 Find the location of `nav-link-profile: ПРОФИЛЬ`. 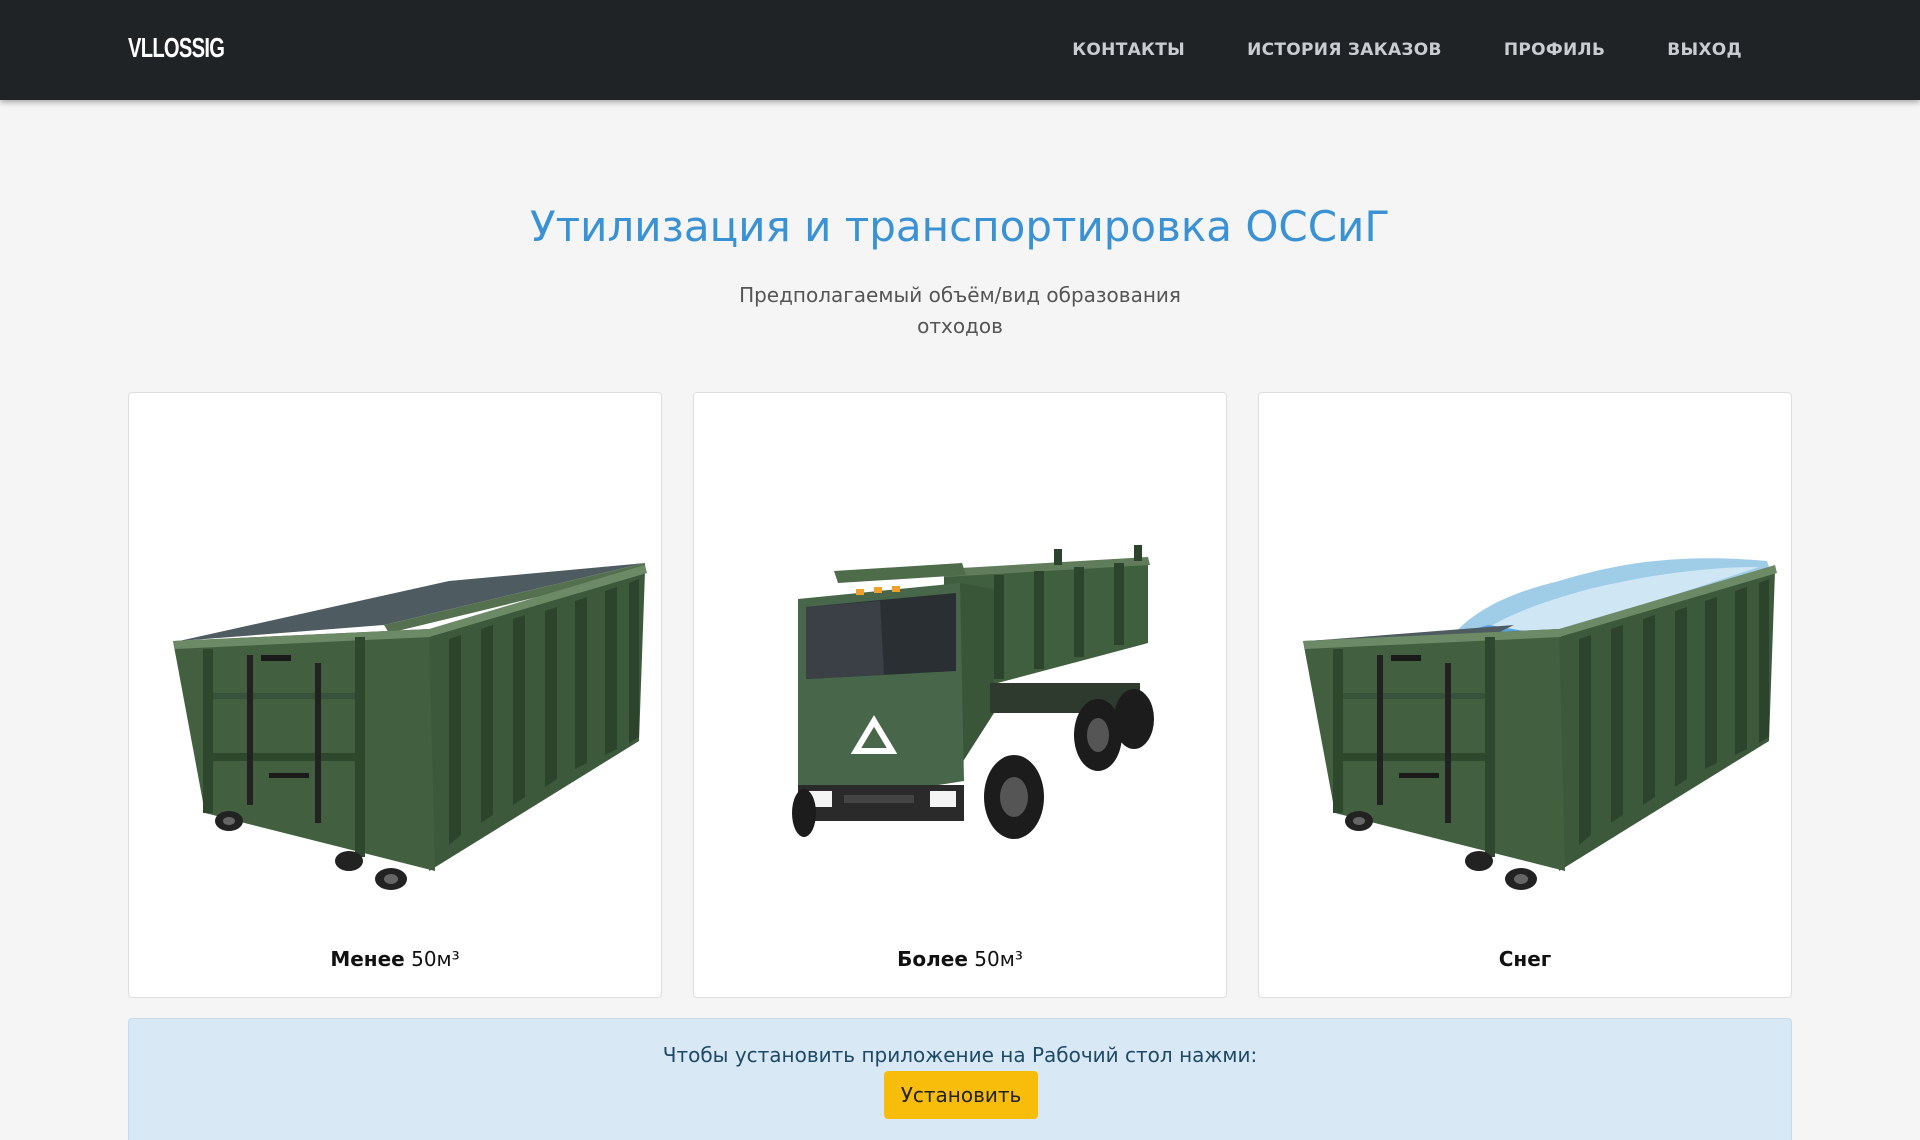

nav-link-profile: ПРОФИЛЬ is located at coordinates (1554, 50).